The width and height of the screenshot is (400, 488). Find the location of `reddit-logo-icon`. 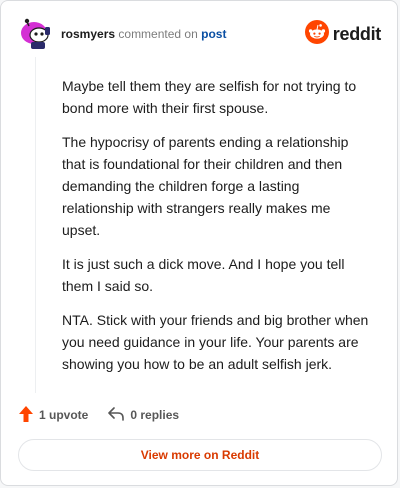

reddit-logo-icon is located at coordinates (316, 34).